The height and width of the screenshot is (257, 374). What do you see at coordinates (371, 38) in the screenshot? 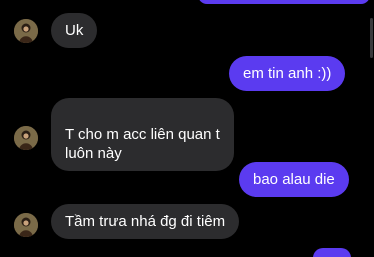
I see `scrollbar` at bounding box center [371, 38].